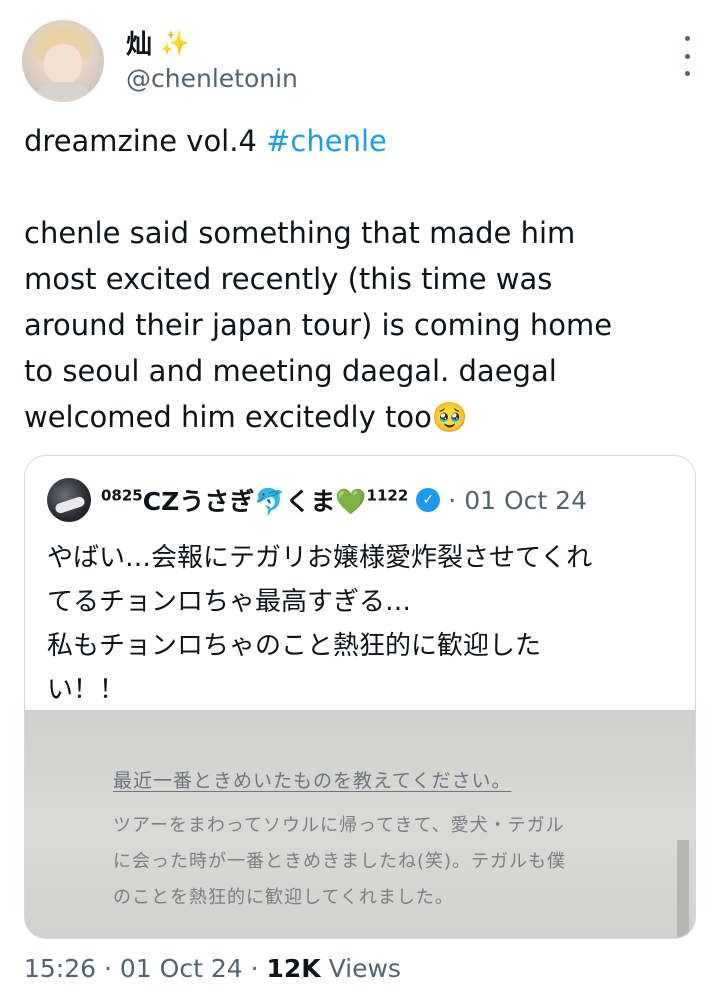 Image resolution: width=720 pixels, height=1008 pixels. I want to click on avatar-shirt, so click(63, 92).